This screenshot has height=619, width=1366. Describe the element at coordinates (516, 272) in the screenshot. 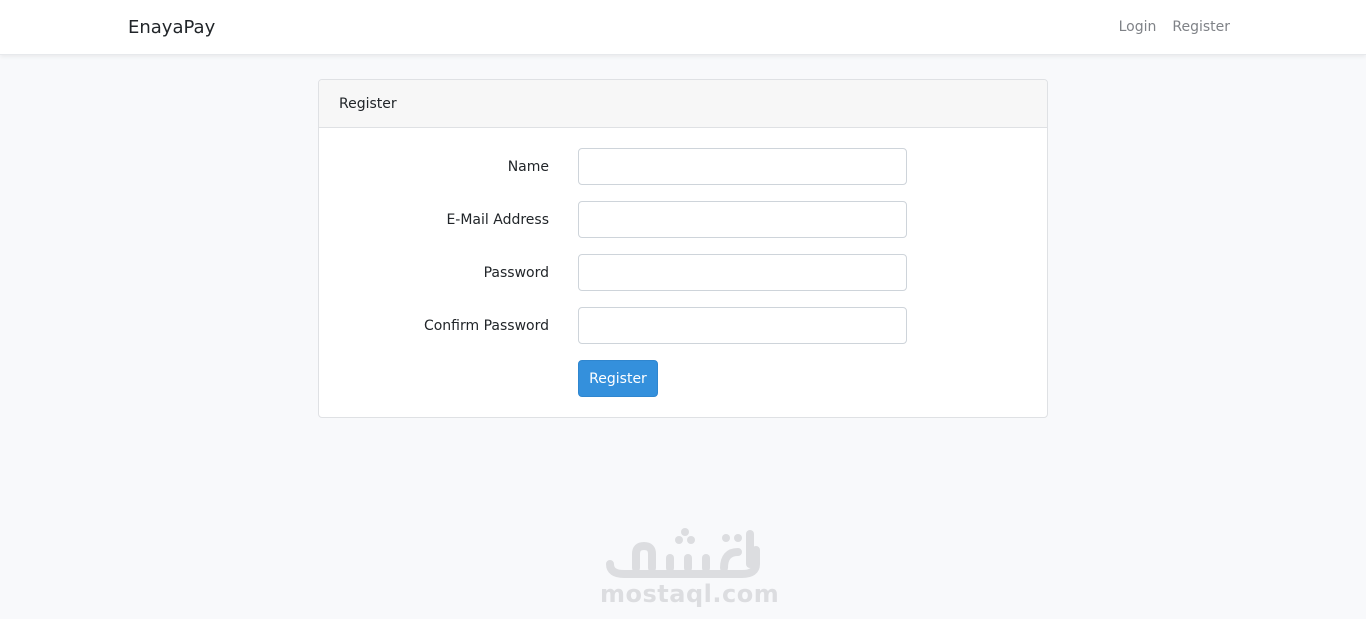

I see `password-label: Password` at that location.